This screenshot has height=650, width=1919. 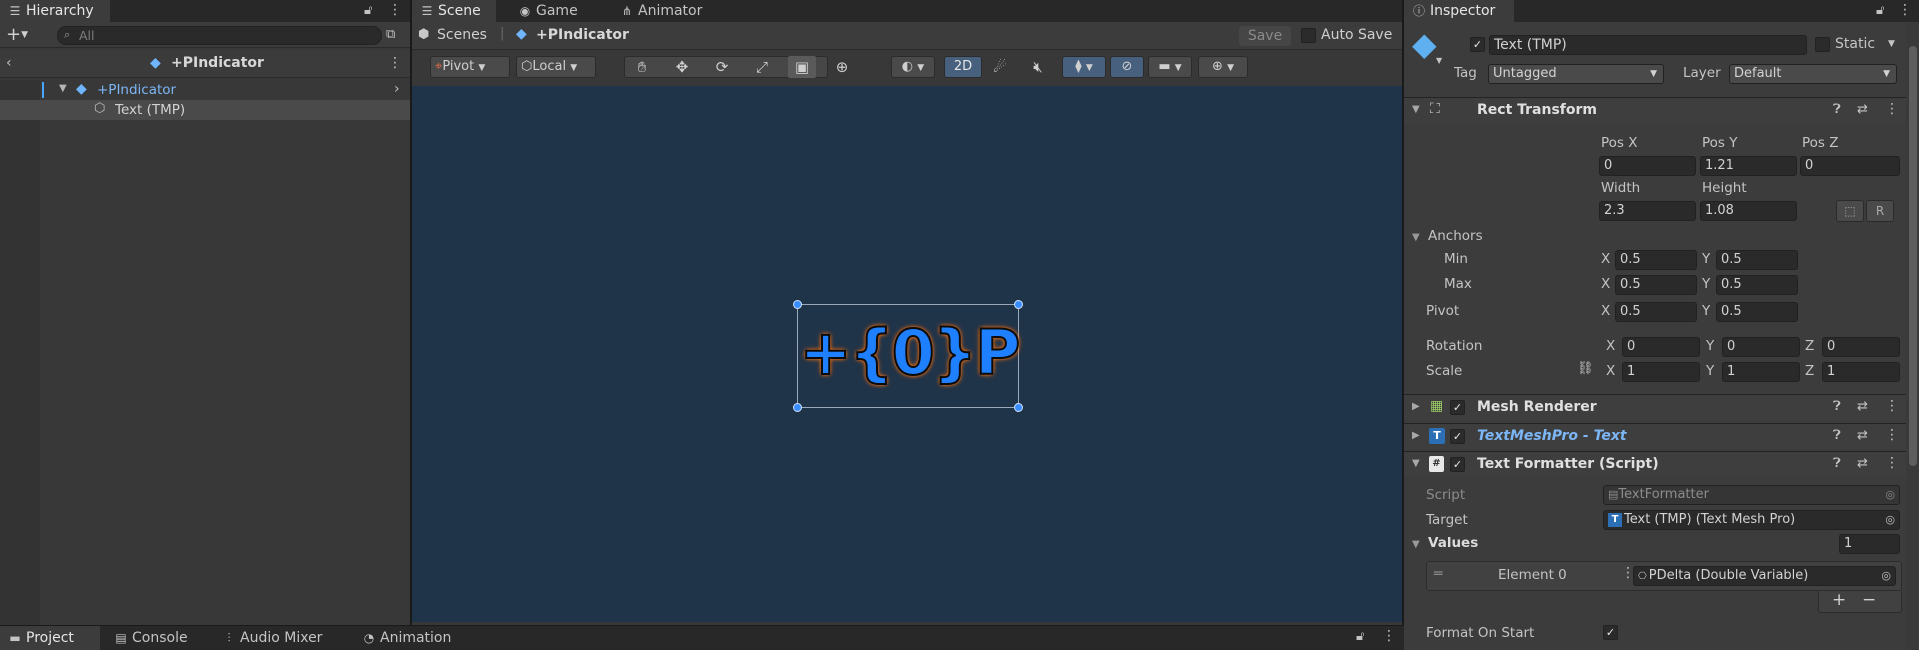 I want to click on tab-project: ▬ Project, so click(x=50, y=638).